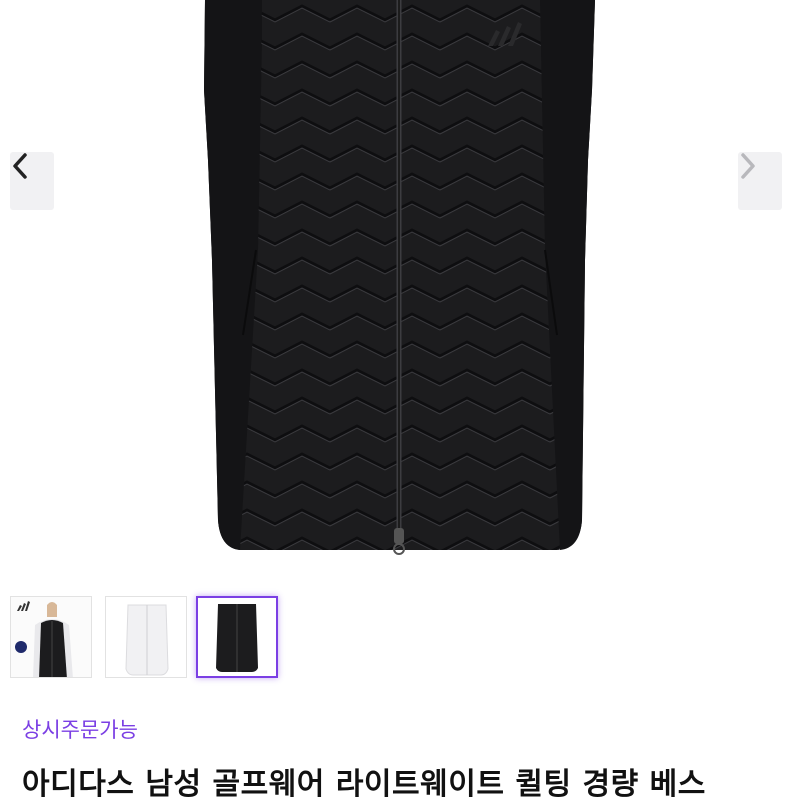 The height and width of the screenshot is (803, 793). I want to click on thumbnail-black-vest, so click(237, 637).